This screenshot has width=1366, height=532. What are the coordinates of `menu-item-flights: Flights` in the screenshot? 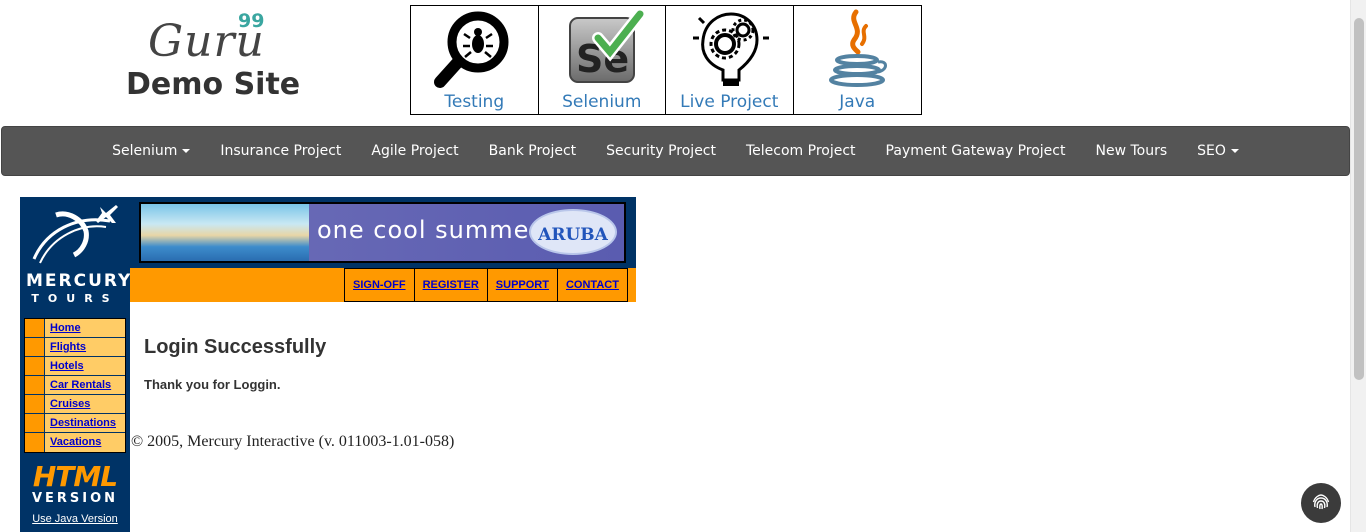 It's located at (75, 347).